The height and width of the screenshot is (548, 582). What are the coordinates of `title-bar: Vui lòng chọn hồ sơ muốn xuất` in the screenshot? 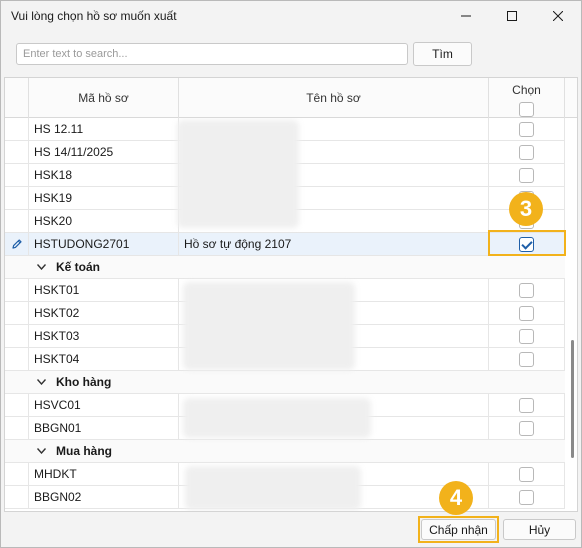 It's located at (291, 16).